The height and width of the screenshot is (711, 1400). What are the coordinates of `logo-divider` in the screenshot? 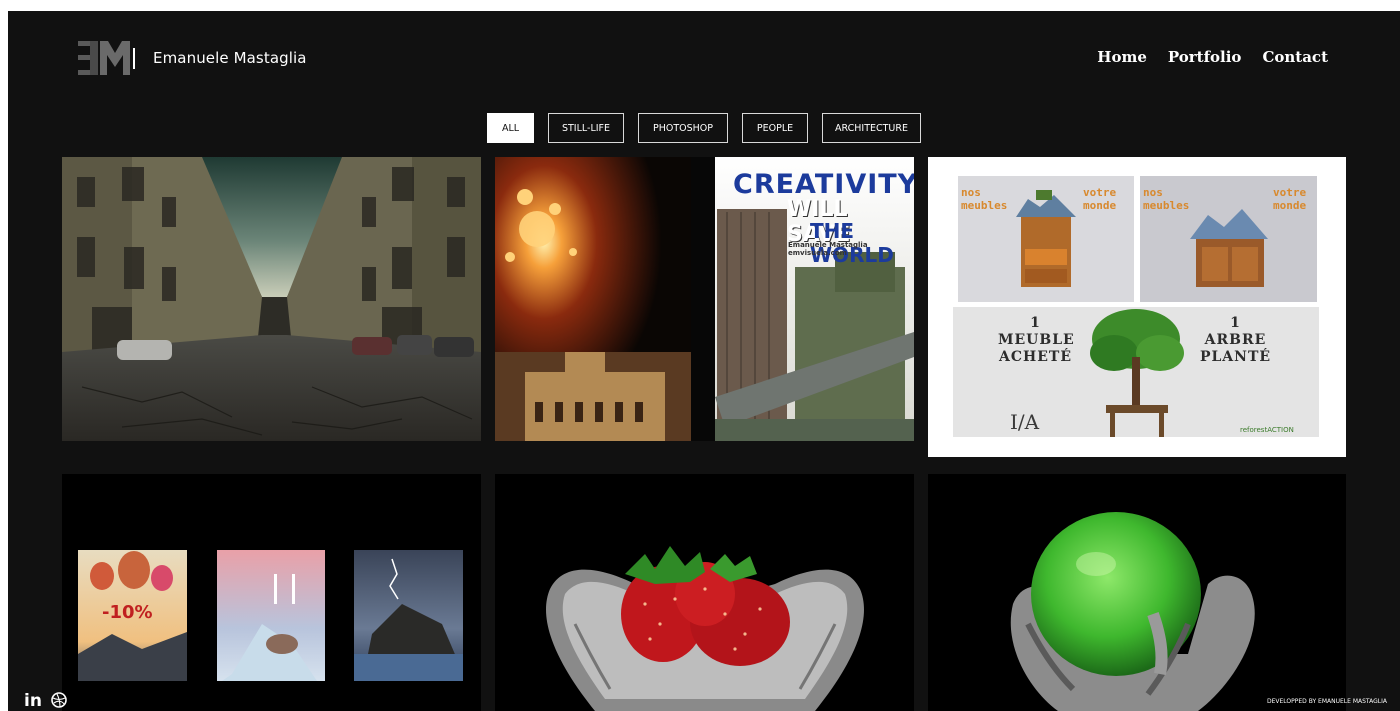 It's located at (134, 58).